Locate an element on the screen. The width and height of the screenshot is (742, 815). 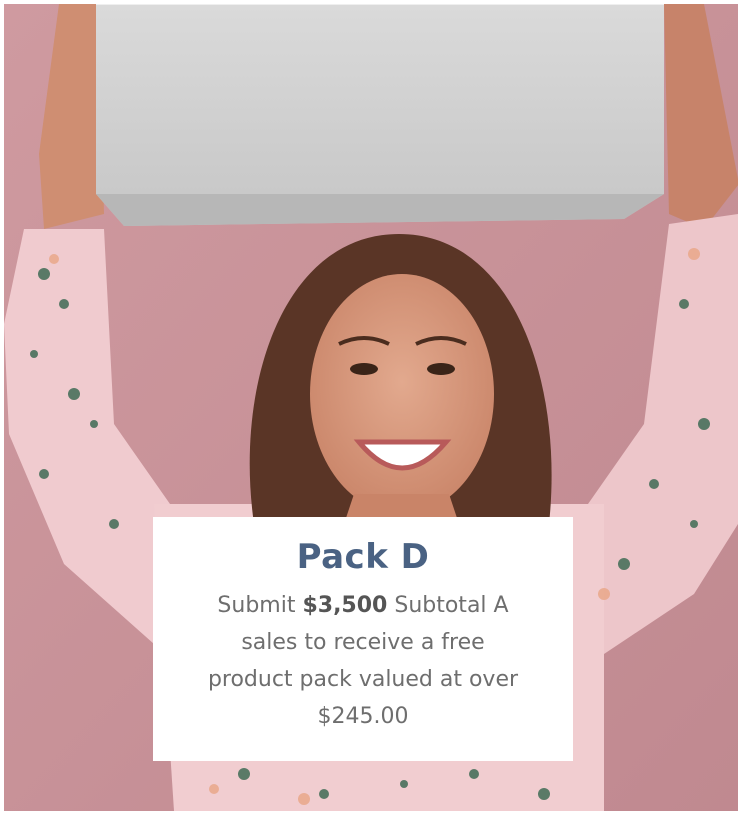
promo-text-subtotal: Subtotal A is located at coordinates (448, 605).